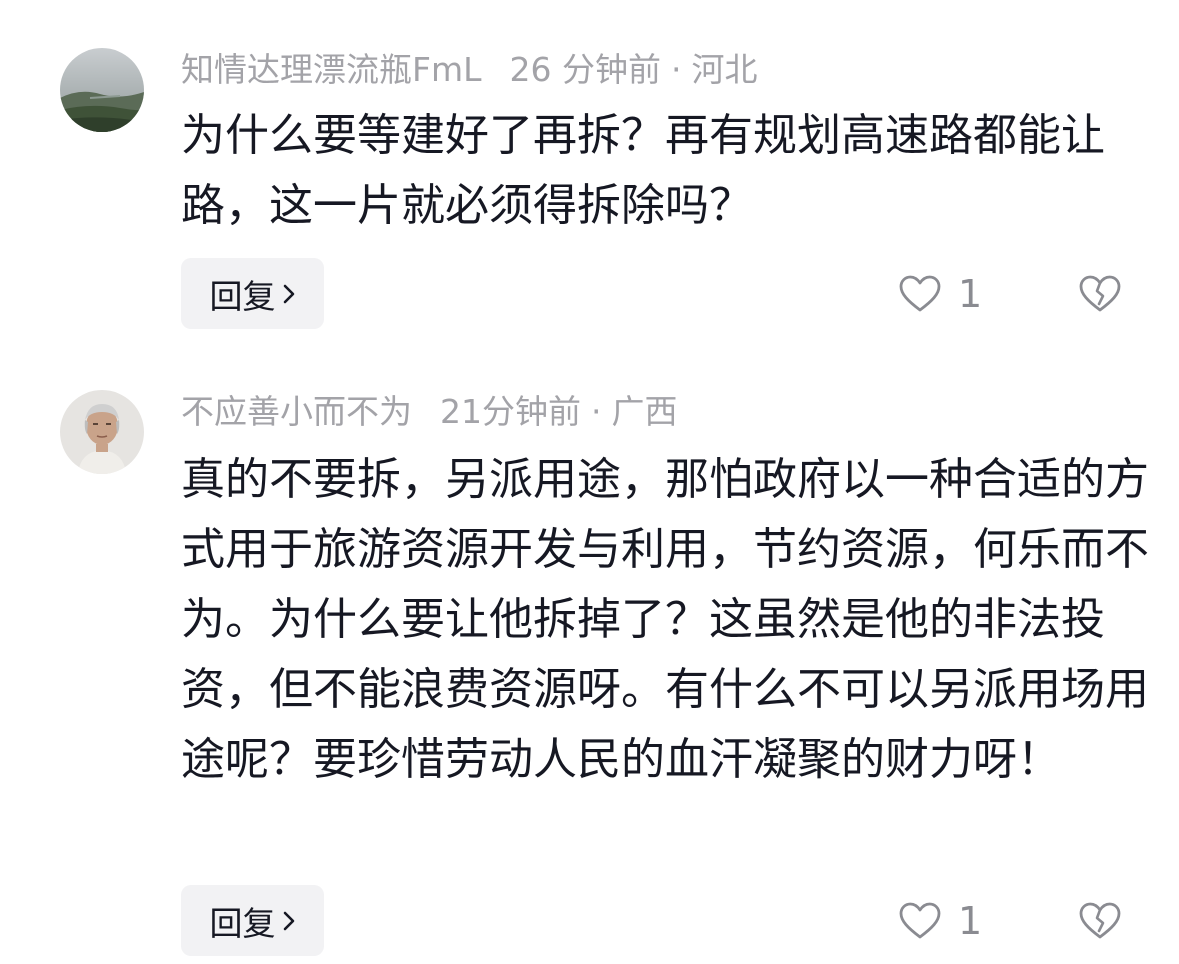 The image size is (1179, 964). I want to click on comment-meta: 不应善小而不为 21分钟前 · 广西, so click(429, 412).